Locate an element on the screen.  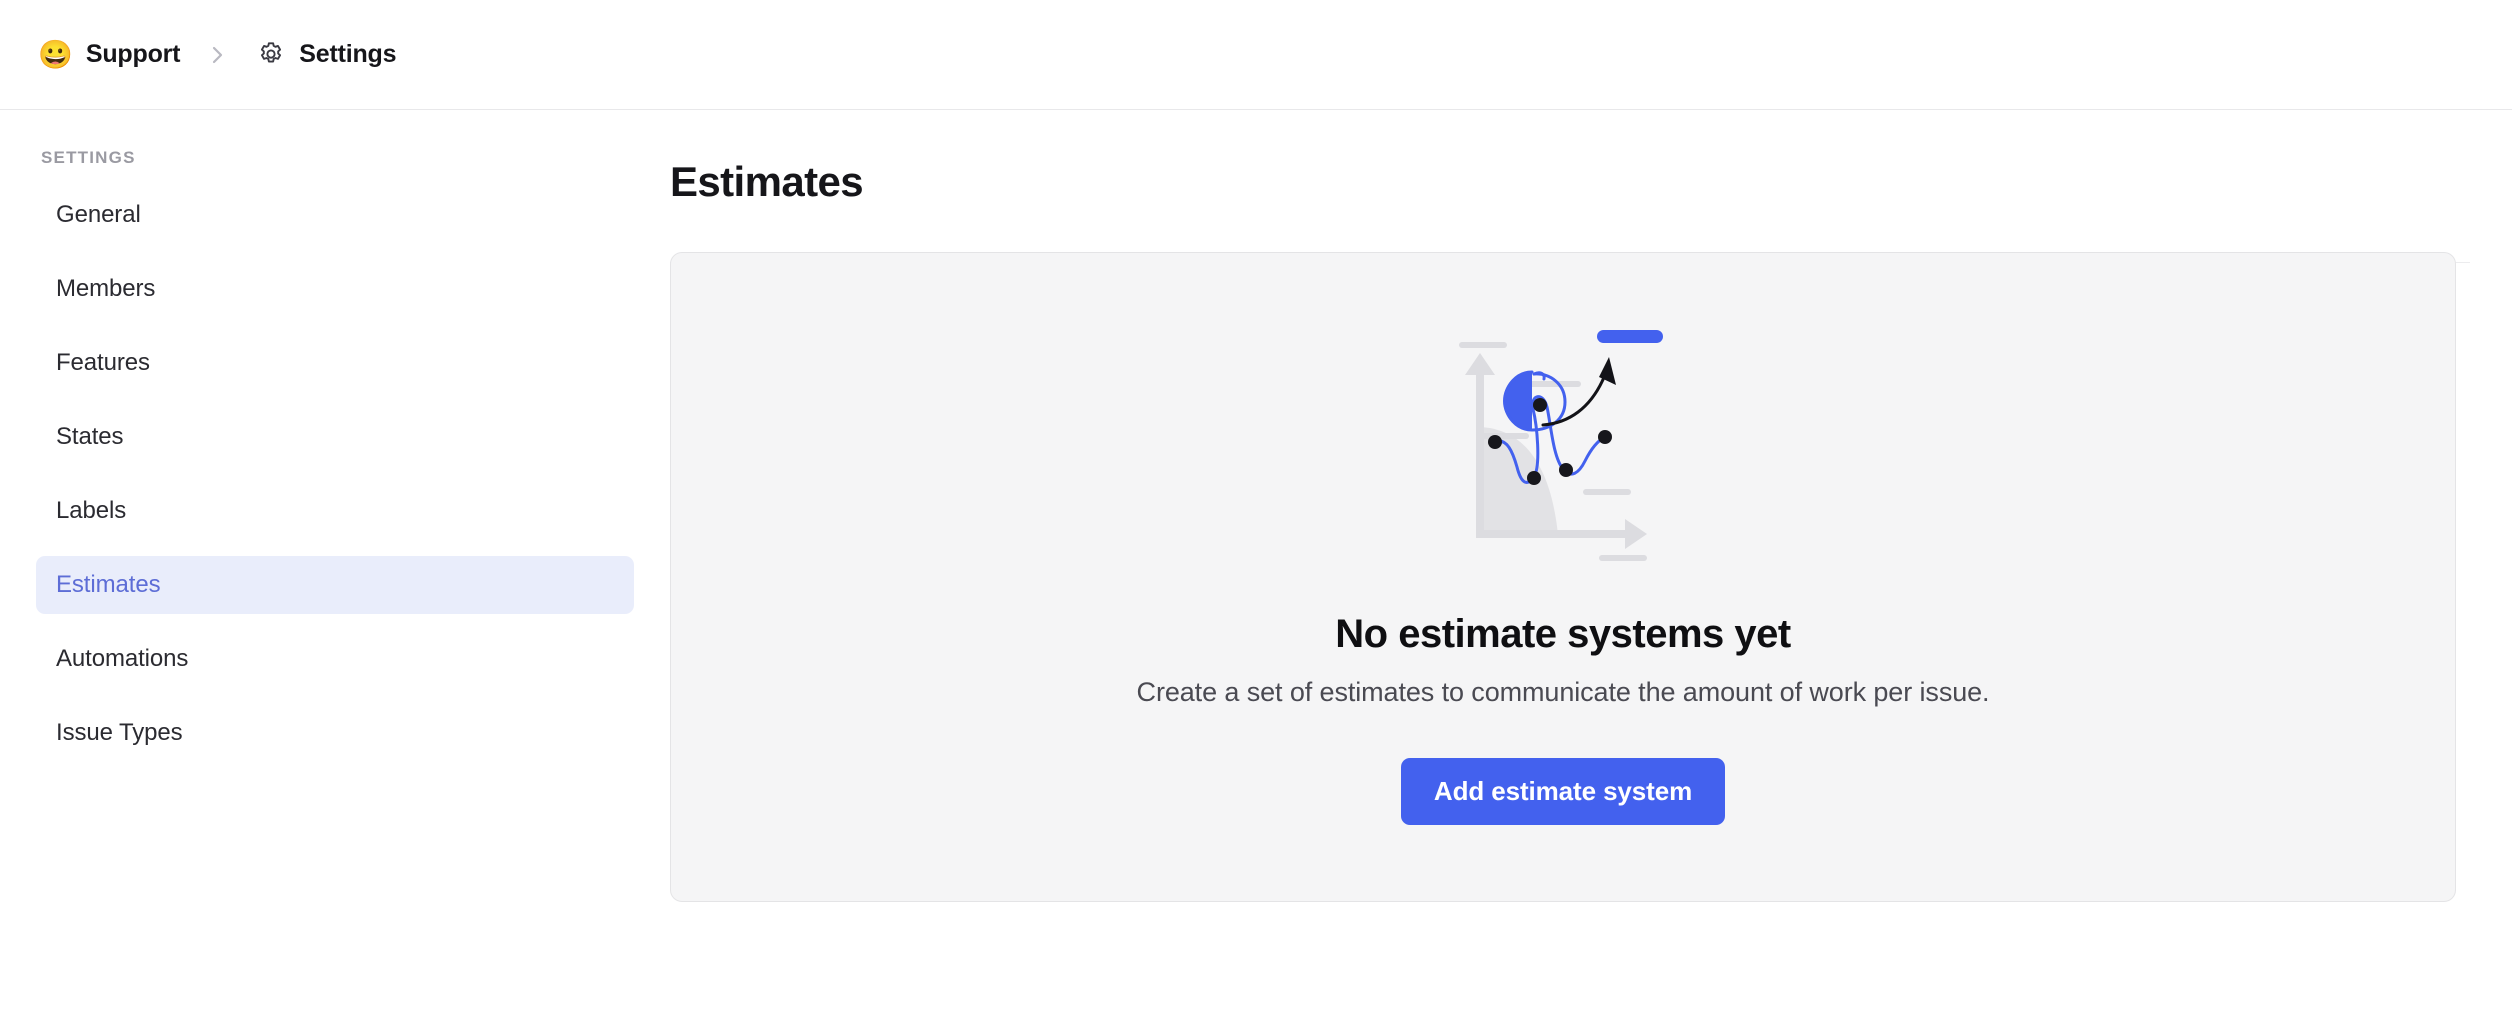
sidebar-item-label: Issue Types is located at coordinates (119, 732).